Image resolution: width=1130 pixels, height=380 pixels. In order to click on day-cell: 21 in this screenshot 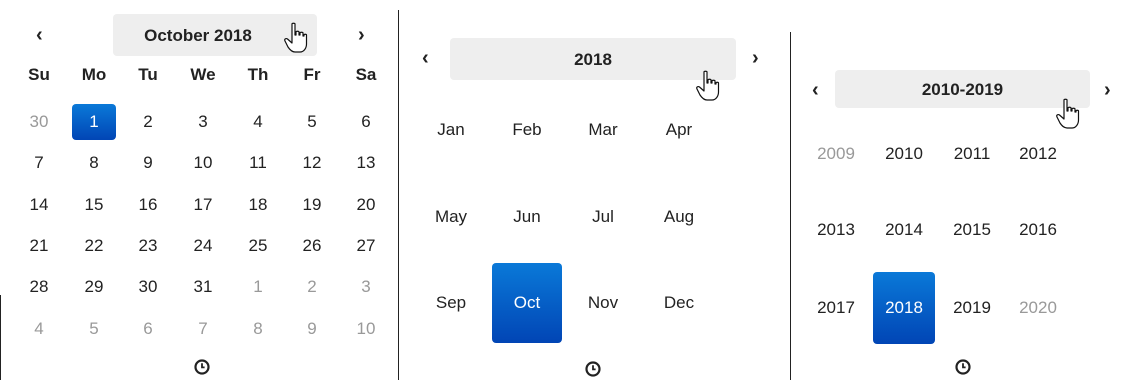, I will do `click(39, 246)`.